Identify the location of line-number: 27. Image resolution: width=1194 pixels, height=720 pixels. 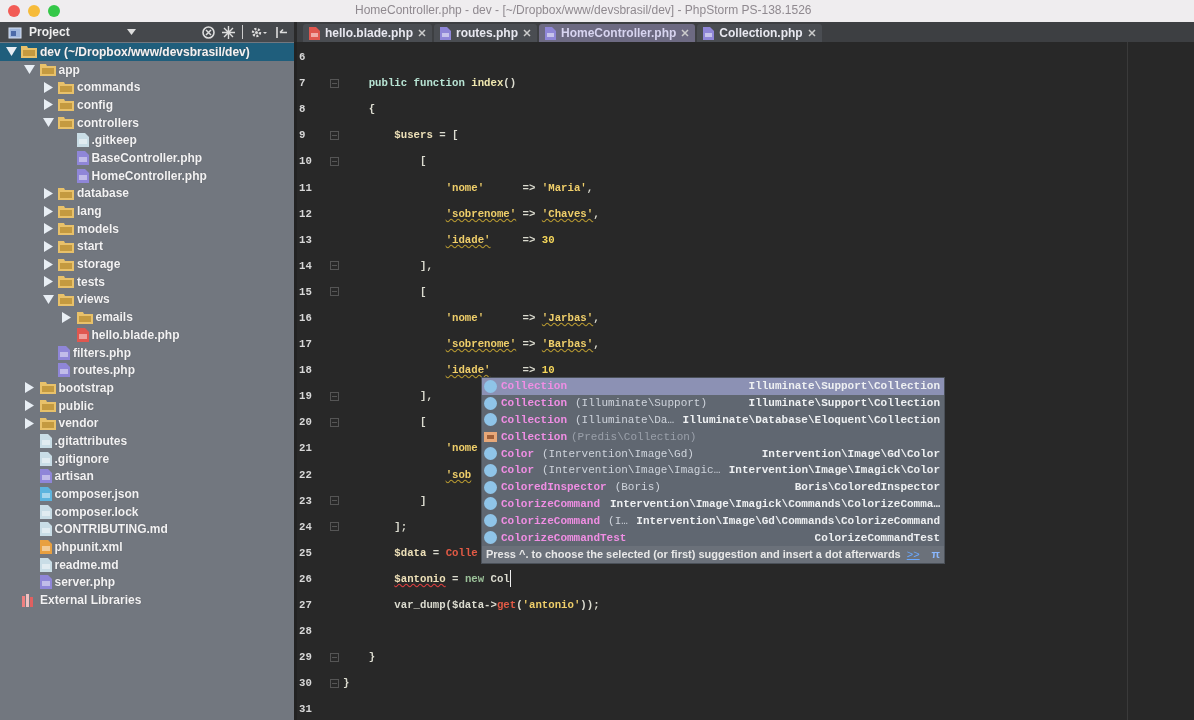
(305, 605).